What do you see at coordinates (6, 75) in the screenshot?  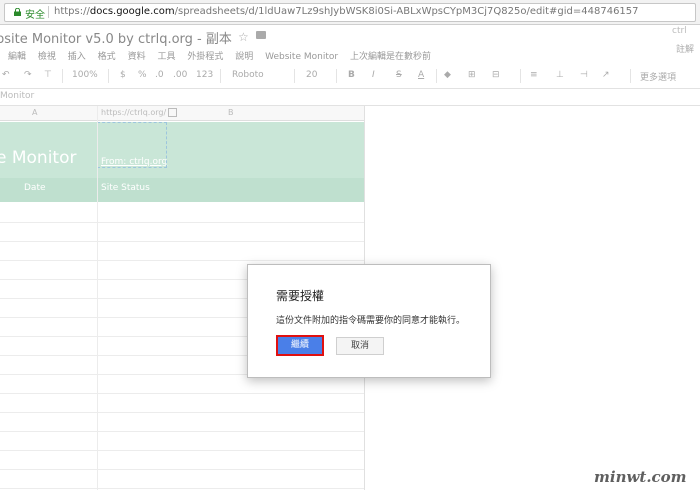 I see `undo-icon: ↶` at bounding box center [6, 75].